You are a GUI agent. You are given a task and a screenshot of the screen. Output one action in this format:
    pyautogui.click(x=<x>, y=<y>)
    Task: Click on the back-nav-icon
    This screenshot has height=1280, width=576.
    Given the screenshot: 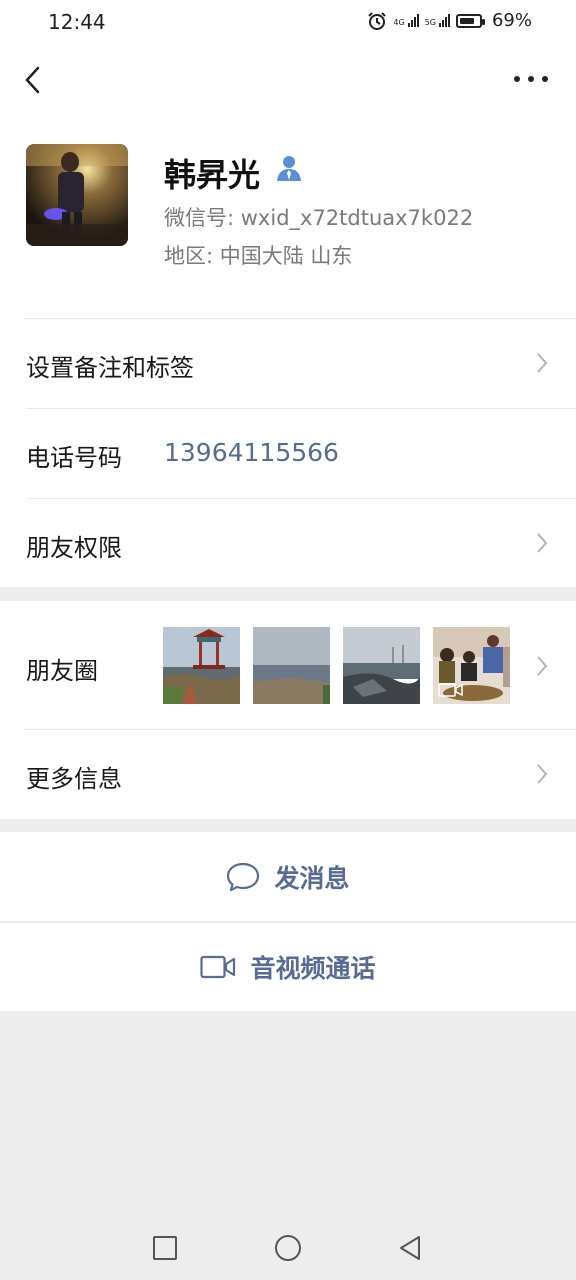 What is the action you would take?
    pyautogui.click(x=410, y=1248)
    